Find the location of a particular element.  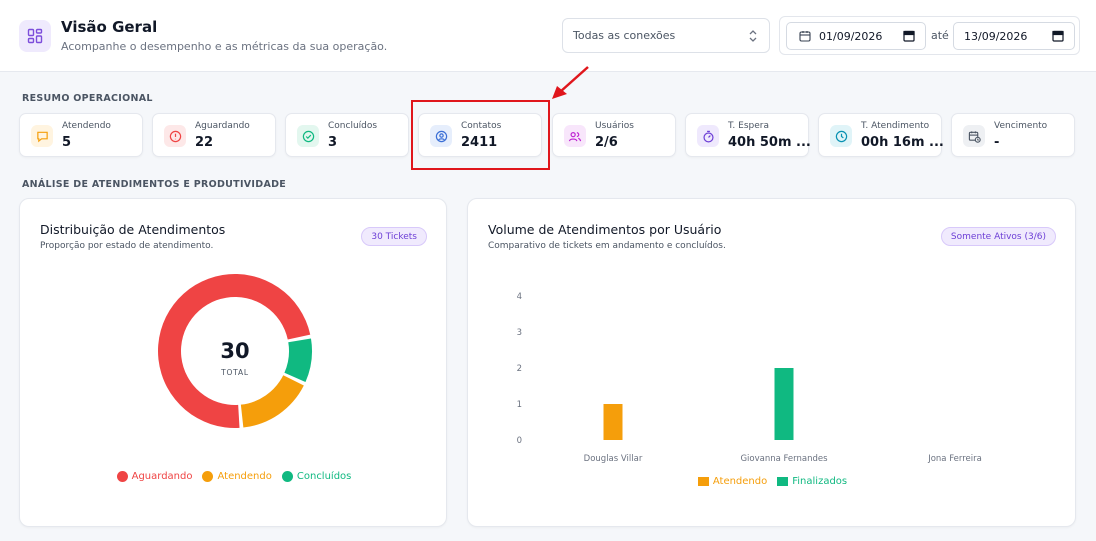

x-tick-label: Jona Ferreira is located at coordinates (954, 459).